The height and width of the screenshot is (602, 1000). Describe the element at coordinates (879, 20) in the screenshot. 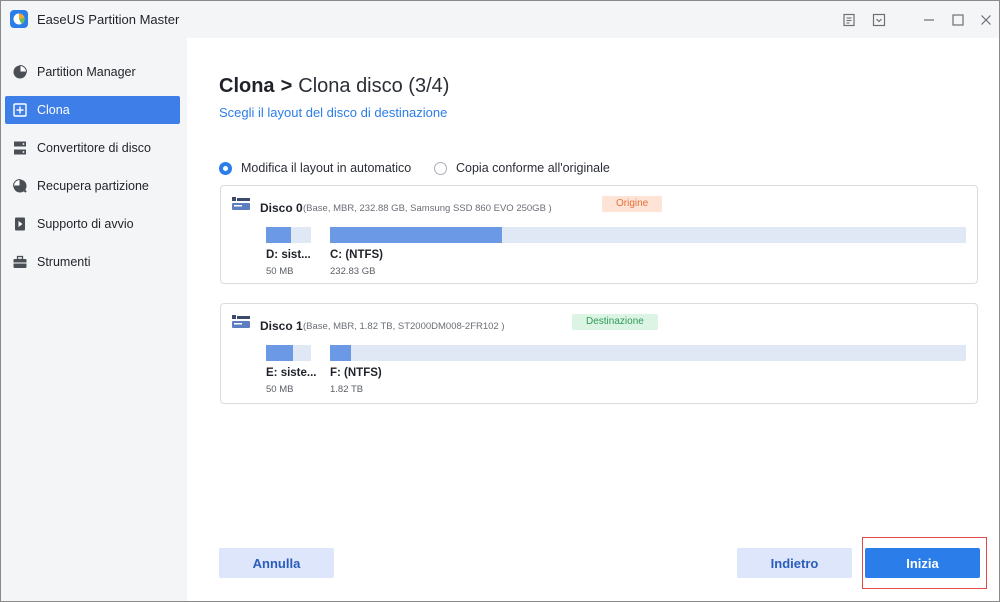

I see `menu-dropdown-icon` at that location.